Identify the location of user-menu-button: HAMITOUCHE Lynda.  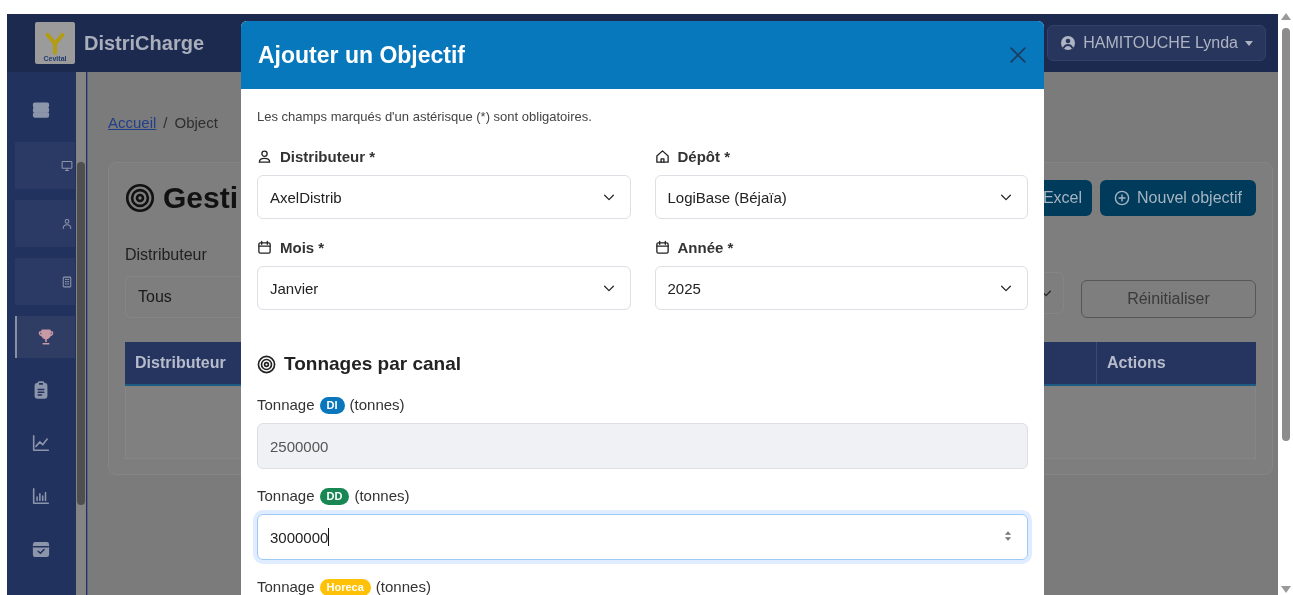
(1156, 43).